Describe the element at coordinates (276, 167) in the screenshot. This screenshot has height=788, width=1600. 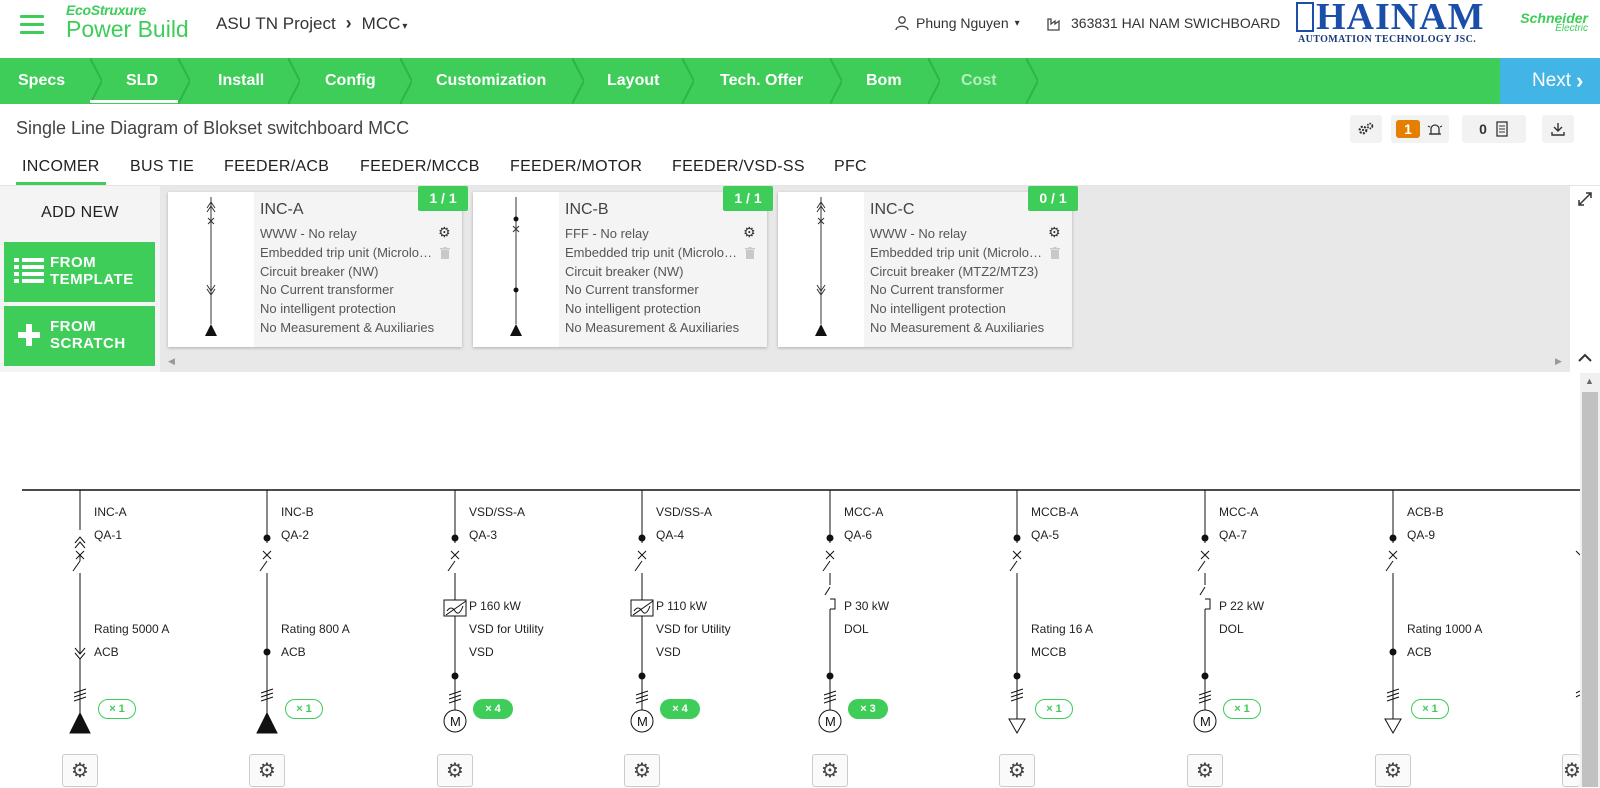
I see `tab-feeder-acb: FEEDER/ACB` at that location.